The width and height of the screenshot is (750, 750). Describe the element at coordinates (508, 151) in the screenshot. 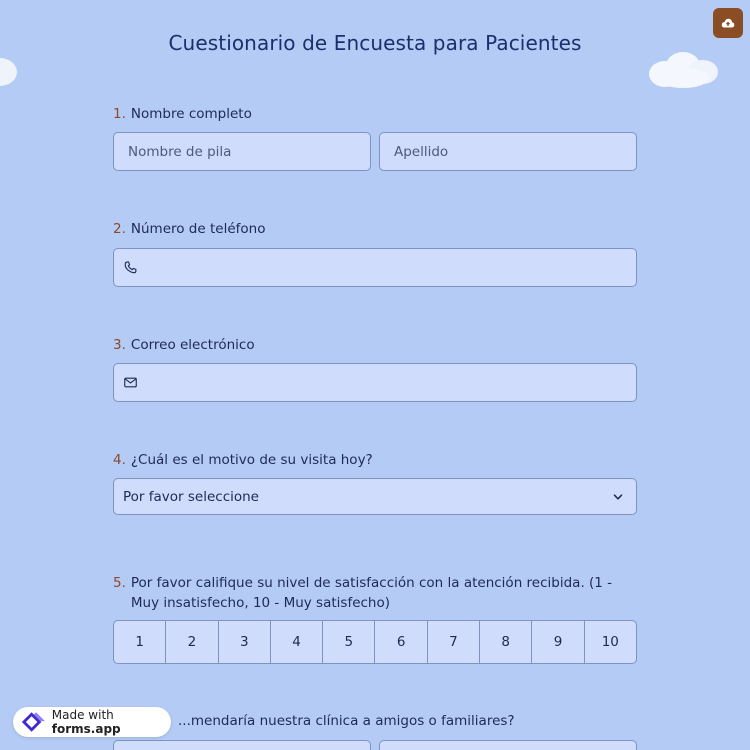

I see `last-name-input: Apellido` at that location.